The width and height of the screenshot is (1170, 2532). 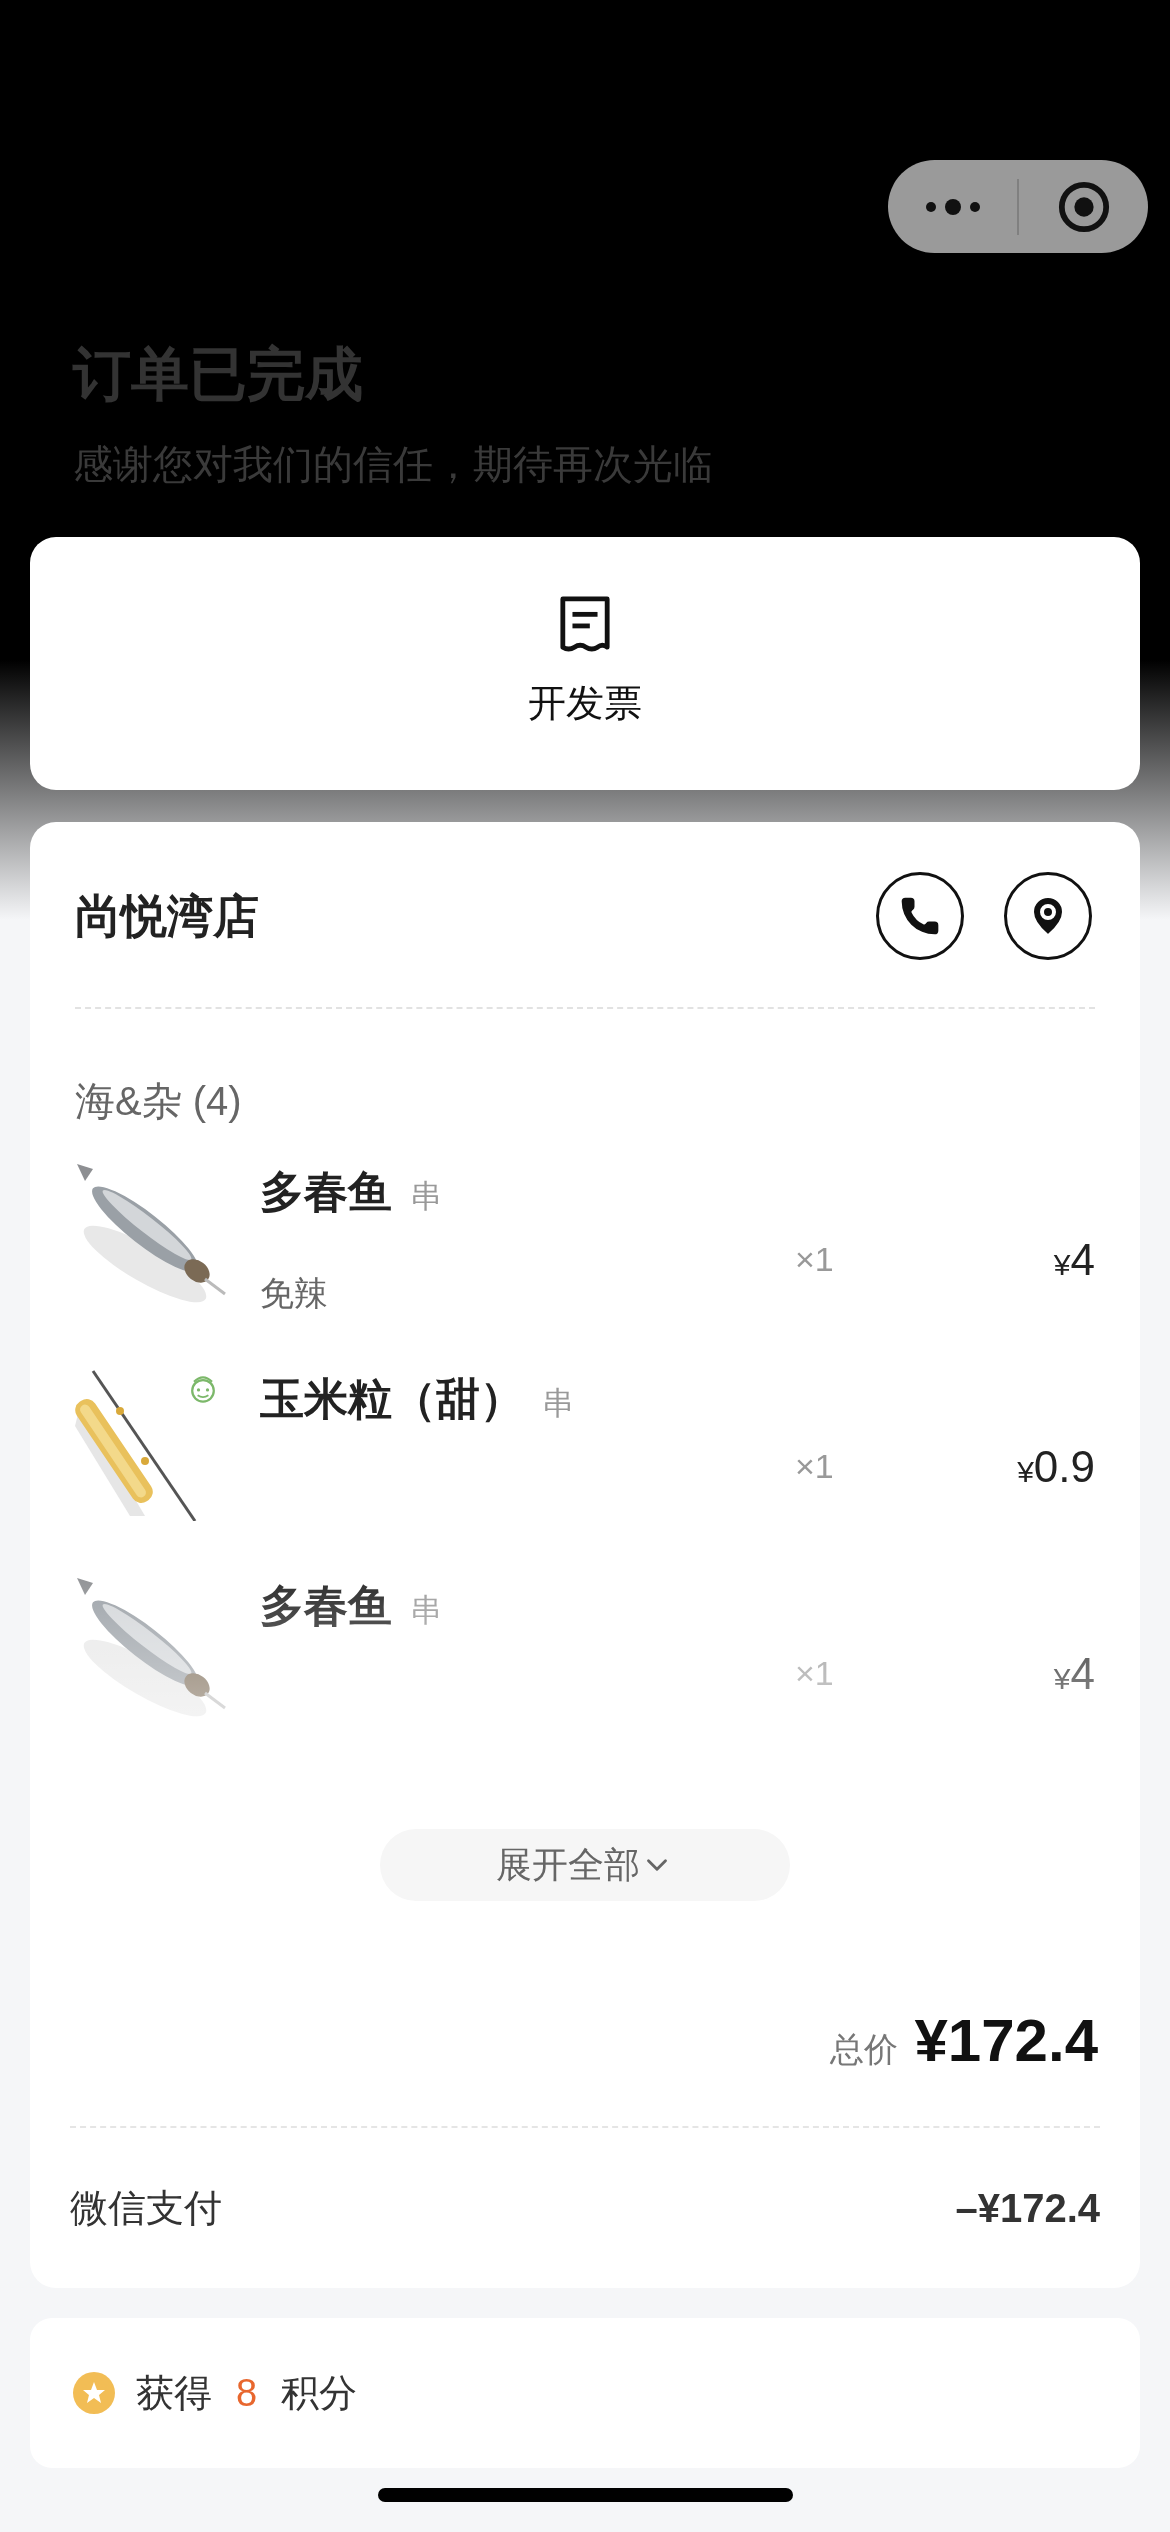 What do you see at coordinates (1056, 1467) in the screenshot?
I see `item-price: ¥0.9` at bounding box center [1056, 1467].